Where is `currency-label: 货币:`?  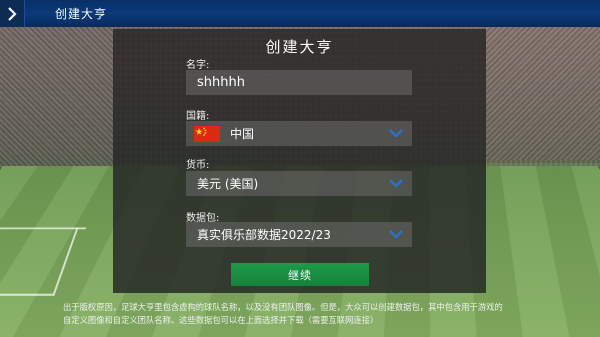
currency-label: 货币: is located at coordinates (198, 165).